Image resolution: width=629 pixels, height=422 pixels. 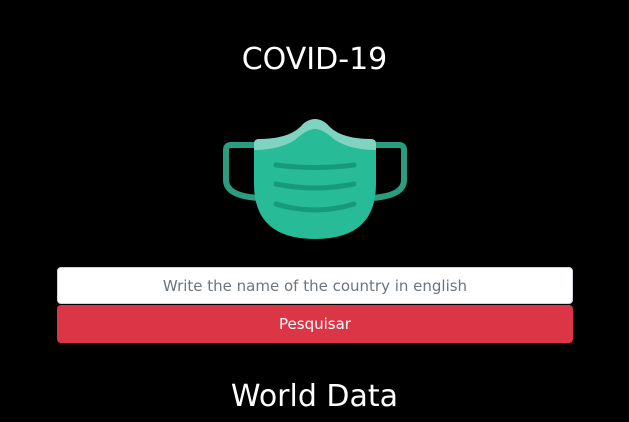 I want to click on section-title: World Data, so click(x=314, y=396).